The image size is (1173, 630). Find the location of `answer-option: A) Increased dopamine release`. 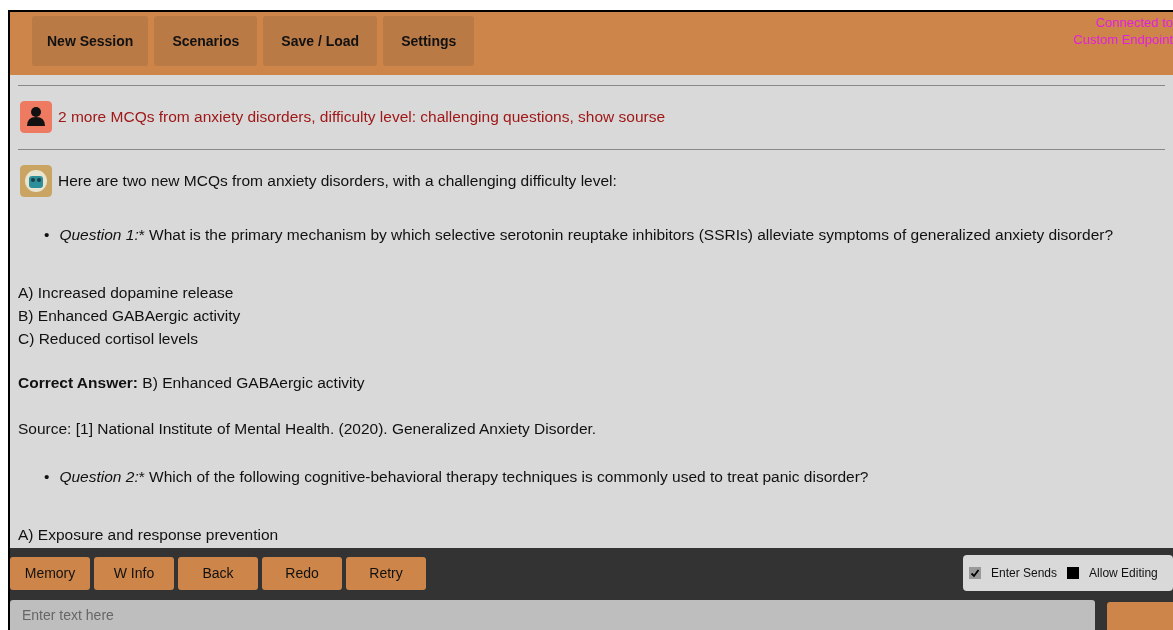

answer-option: A) Increased dopamine release is located at coordinates (591, 292).